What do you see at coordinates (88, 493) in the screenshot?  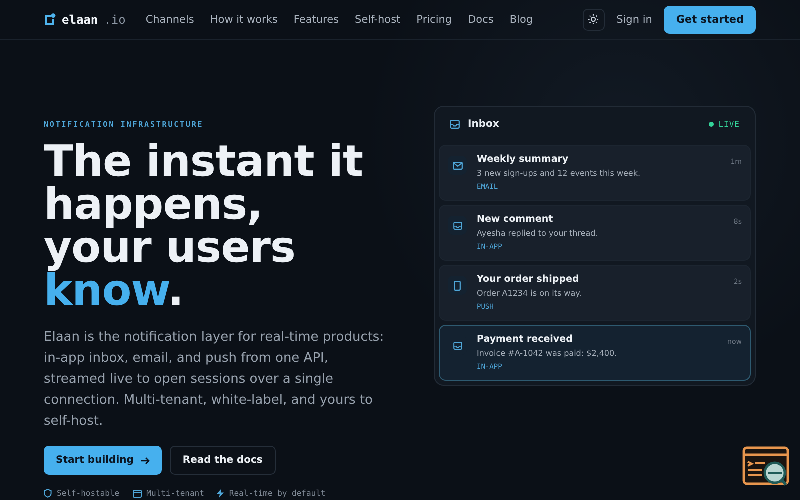 I see `feature-label: Self-hostable` at bounding box center [88, 493].